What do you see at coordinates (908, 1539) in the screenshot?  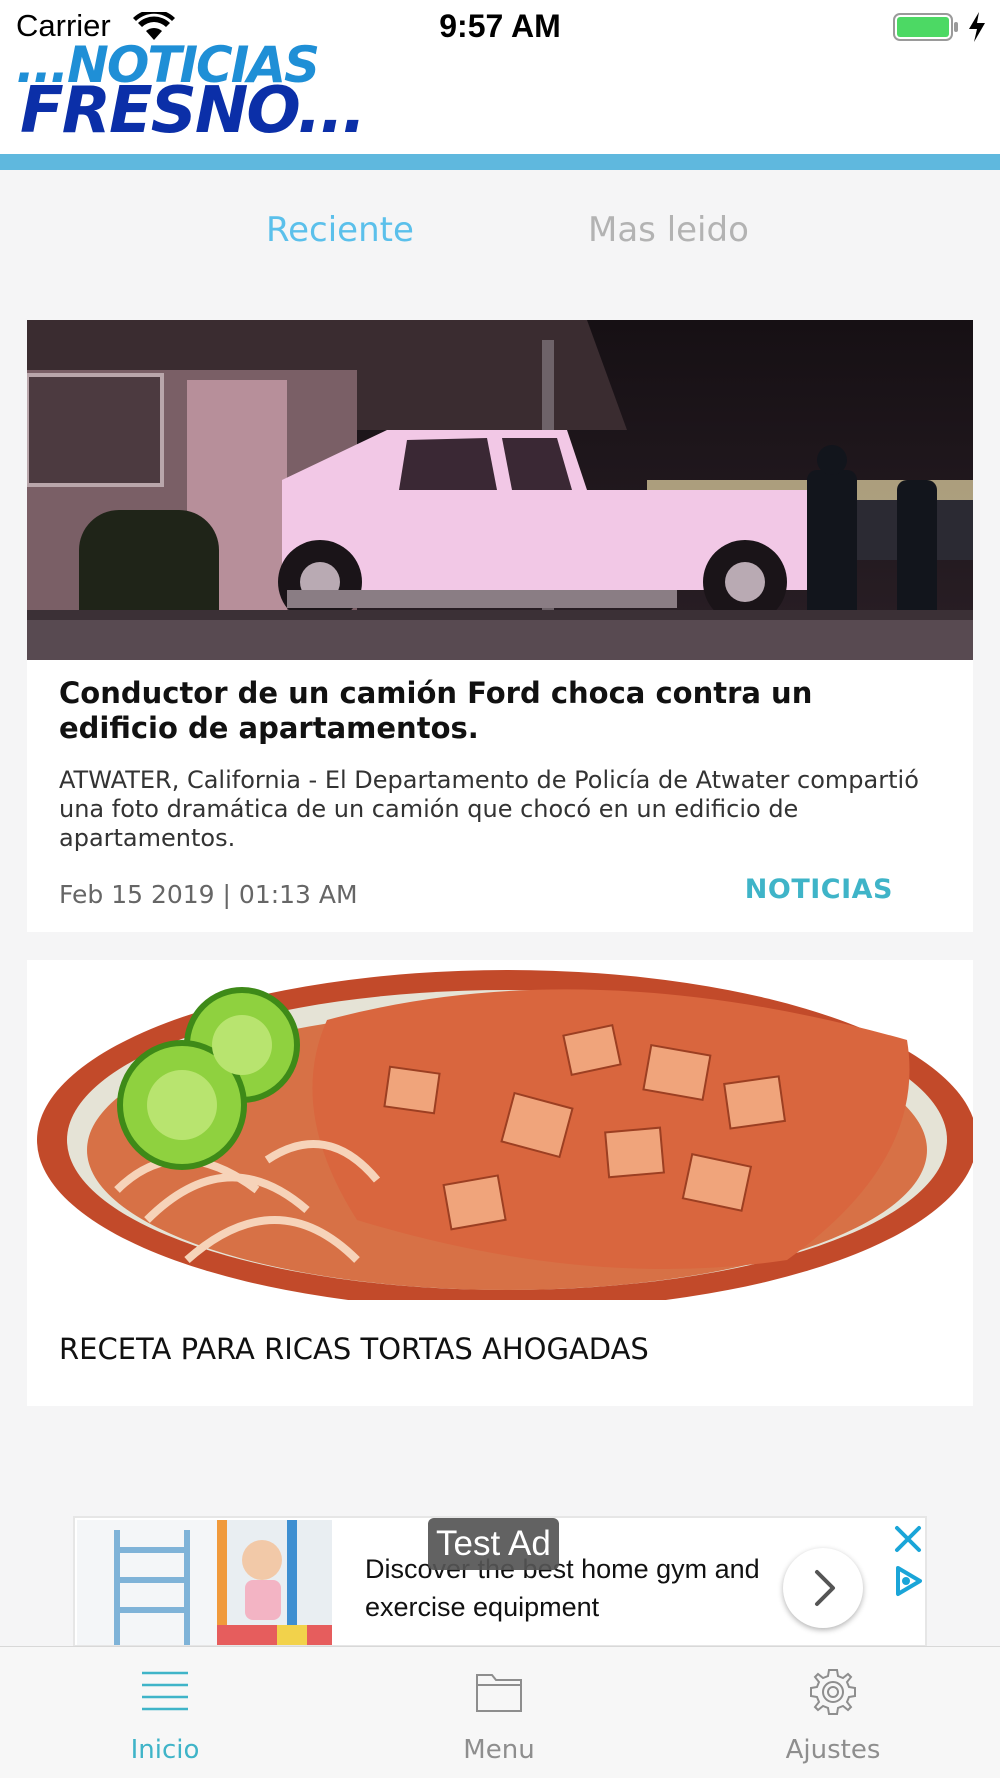 I see `close-icon` at bounding box center [908, 1539].